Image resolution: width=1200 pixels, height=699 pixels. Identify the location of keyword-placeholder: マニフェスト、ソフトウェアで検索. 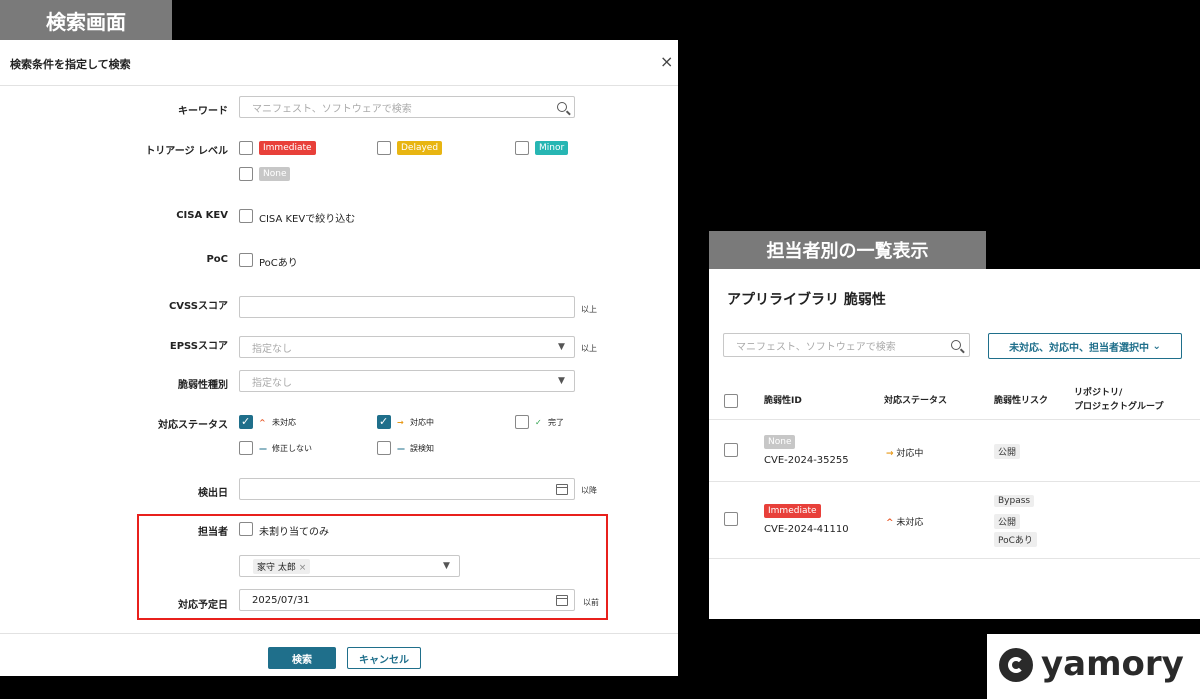
(332, 109).